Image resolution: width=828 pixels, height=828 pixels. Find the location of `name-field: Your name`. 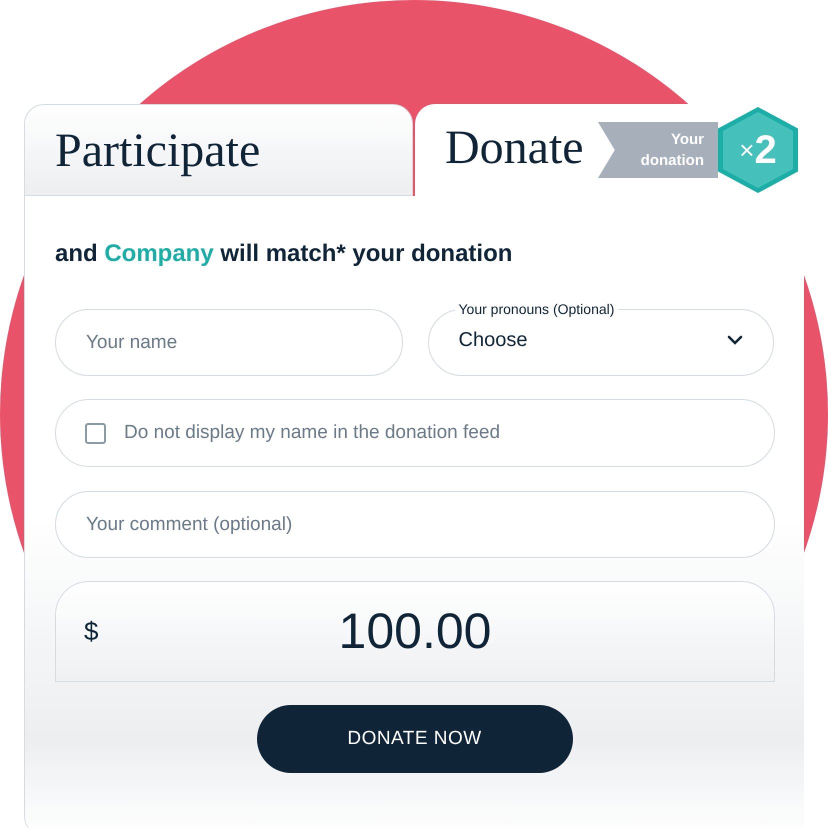

name-field: Your name is located at coordinates (228, 342).